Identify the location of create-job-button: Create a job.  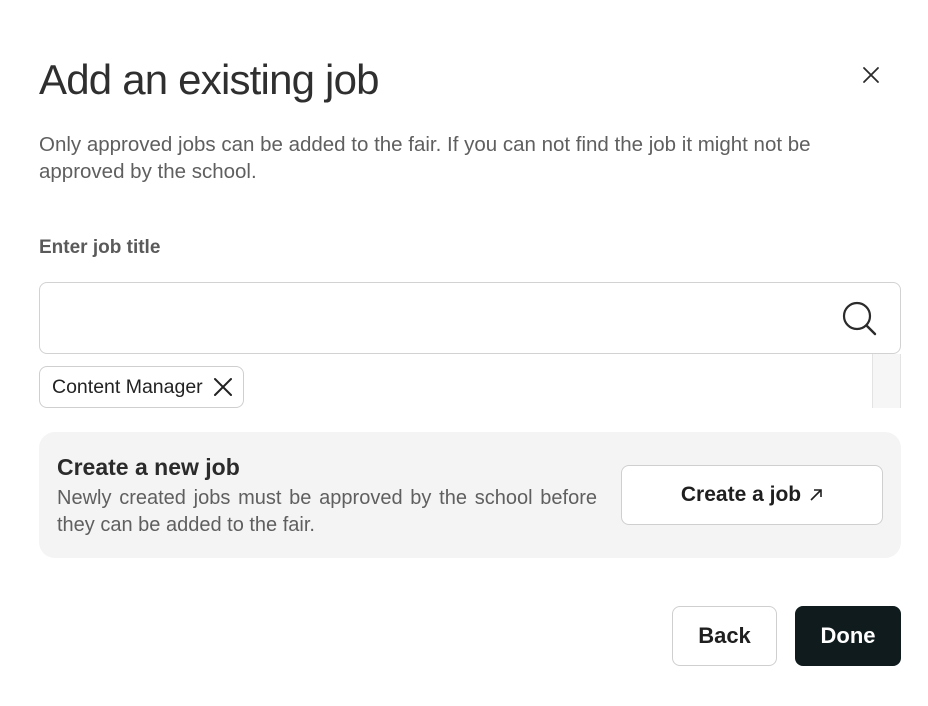
(752, 495).